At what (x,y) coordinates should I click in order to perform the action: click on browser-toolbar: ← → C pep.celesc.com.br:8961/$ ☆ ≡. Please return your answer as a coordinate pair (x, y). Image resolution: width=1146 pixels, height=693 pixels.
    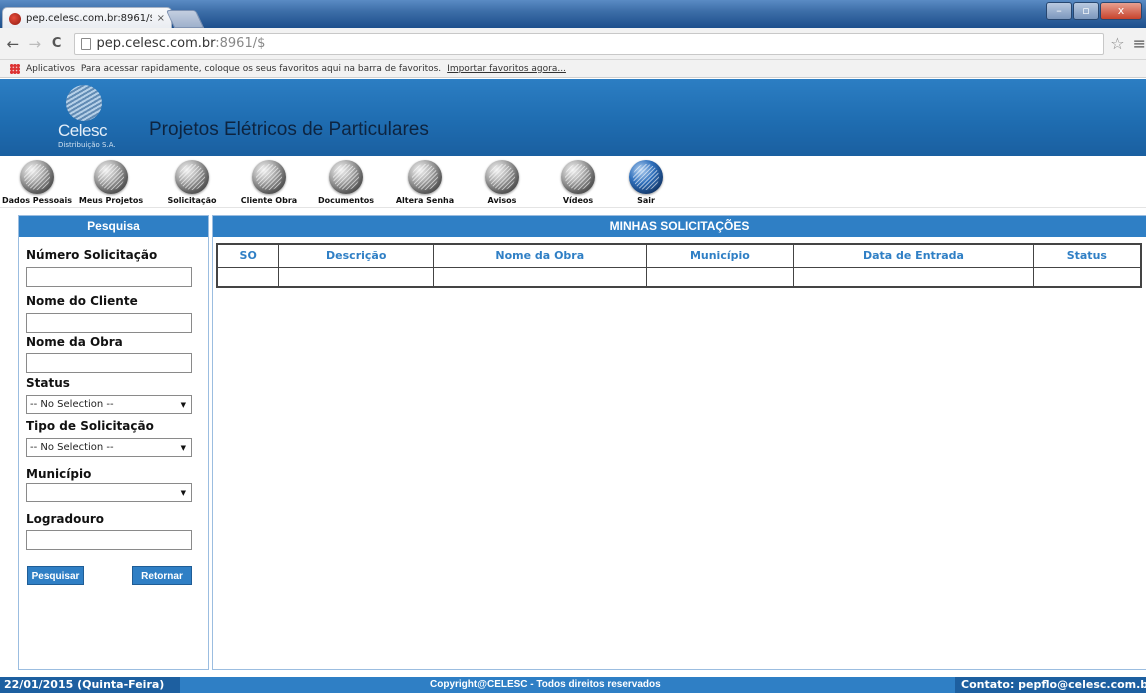
    Looking at the image, I should click on (573, 44).